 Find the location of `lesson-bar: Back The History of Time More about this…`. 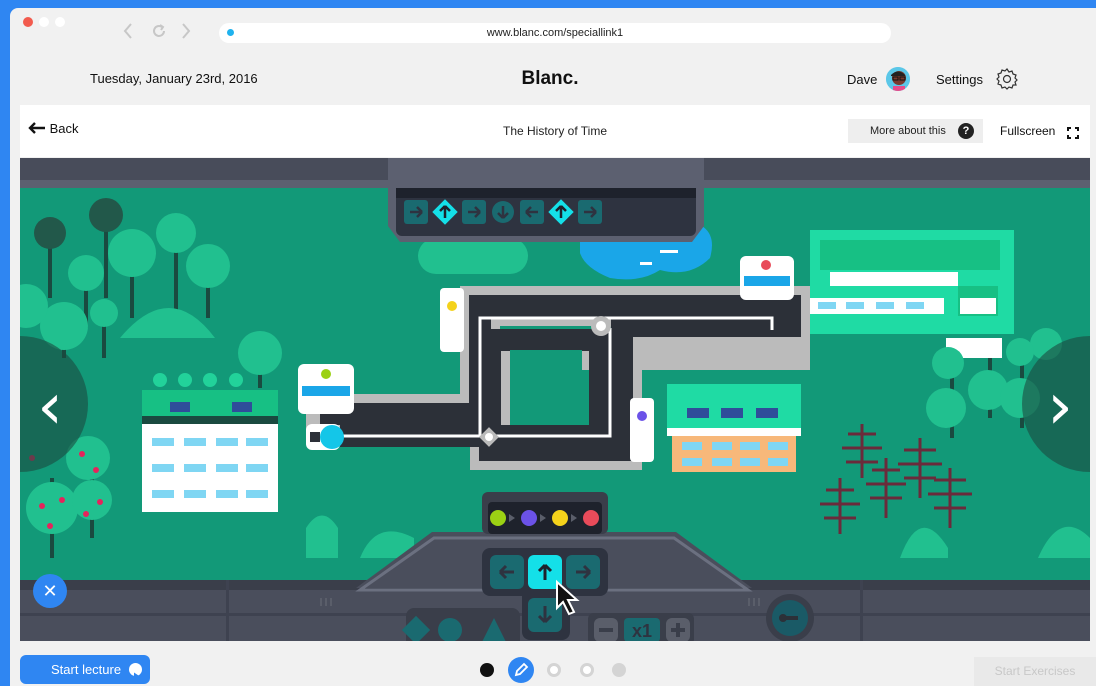

lesson-bar: Back The History of Time More about this… is located at coordinates (555, 131).